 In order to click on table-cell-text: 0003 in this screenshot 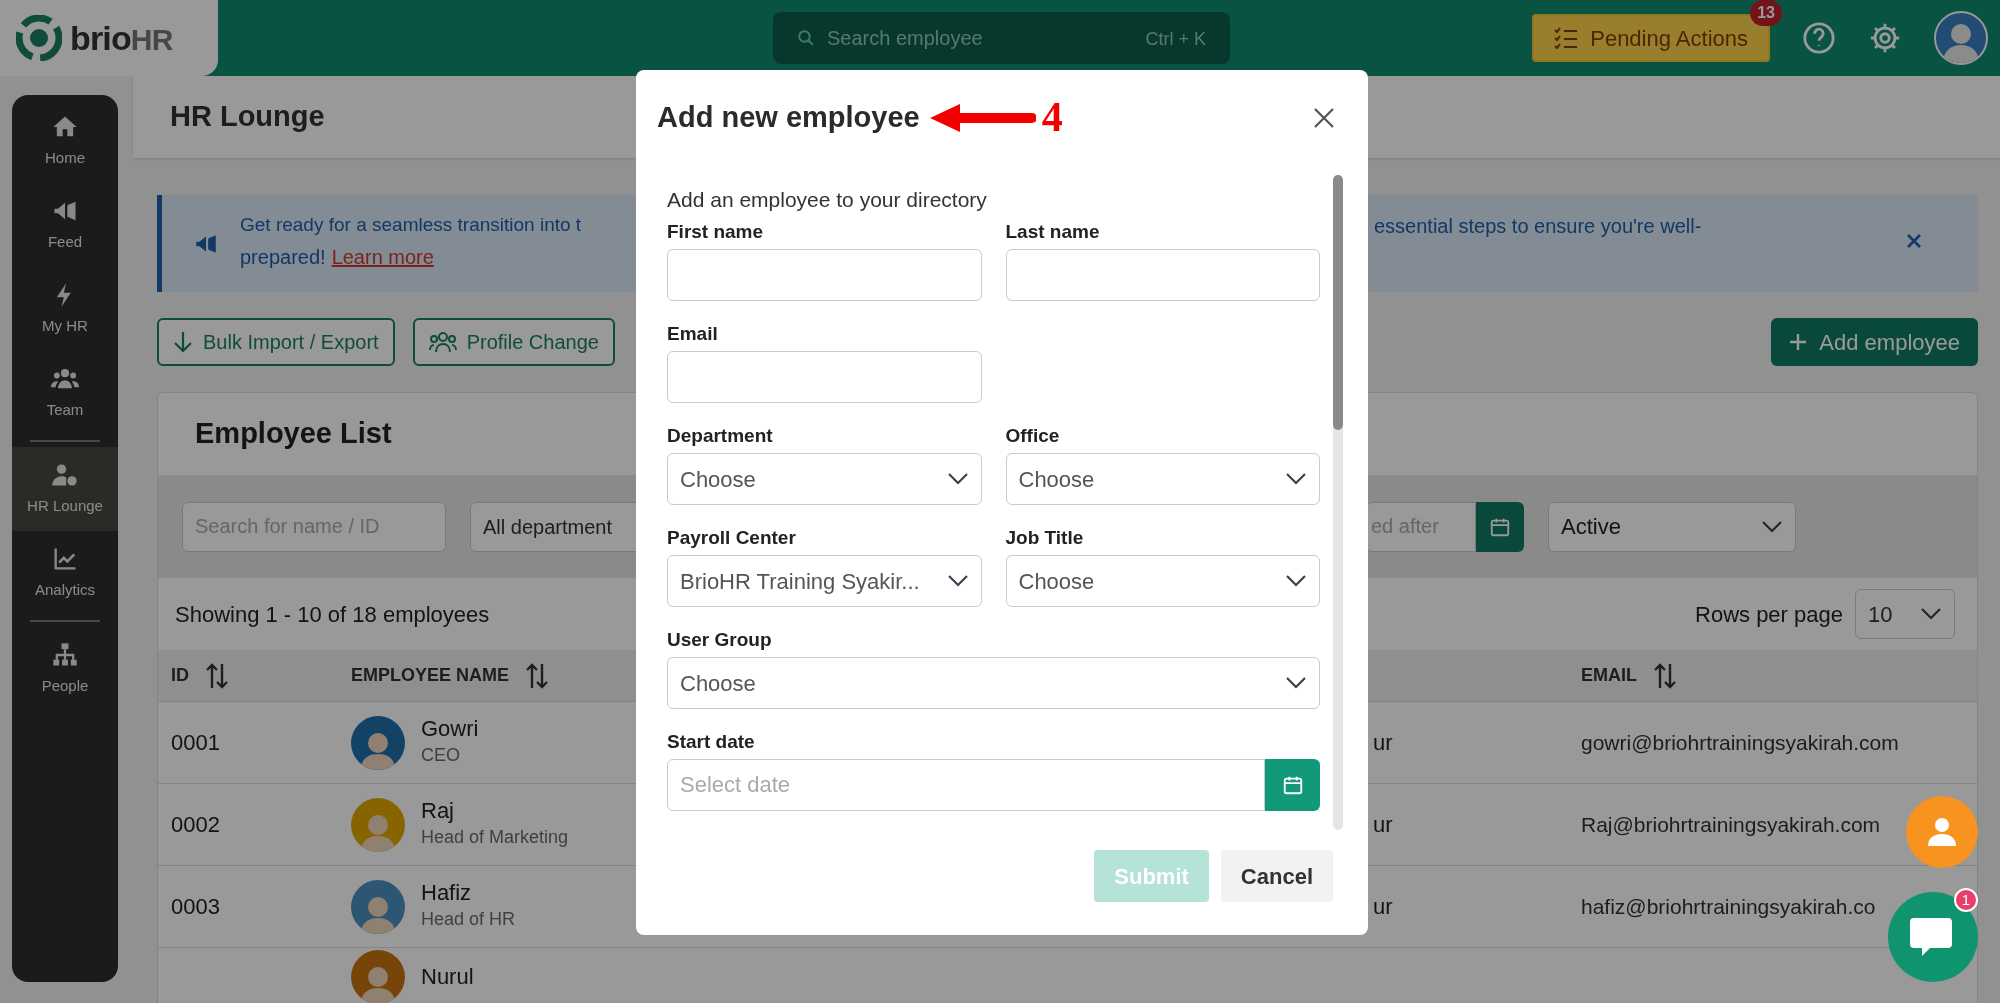, I will do `click(195, 907)`.